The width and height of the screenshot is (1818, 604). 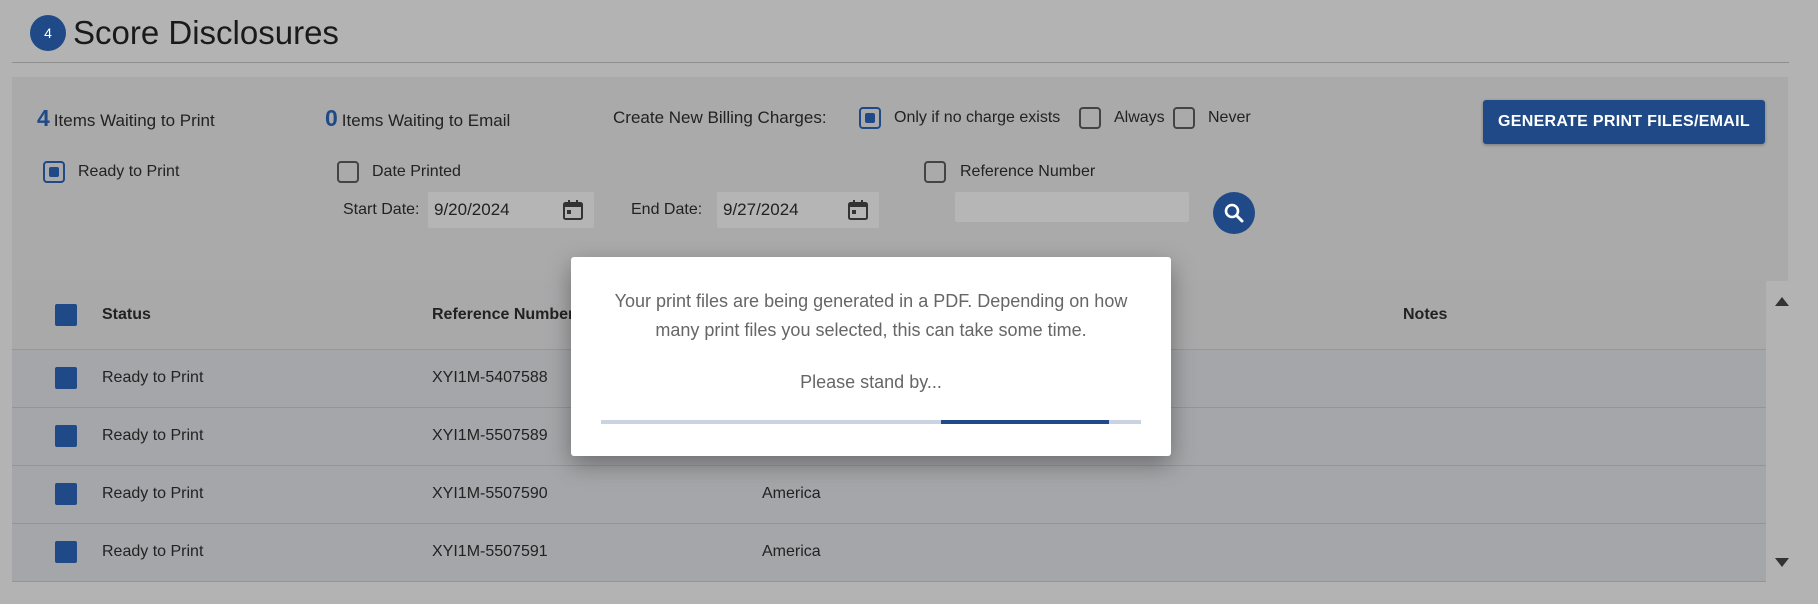 I want to click on page-title: Score Disclosures, so click(x=206, y=32).